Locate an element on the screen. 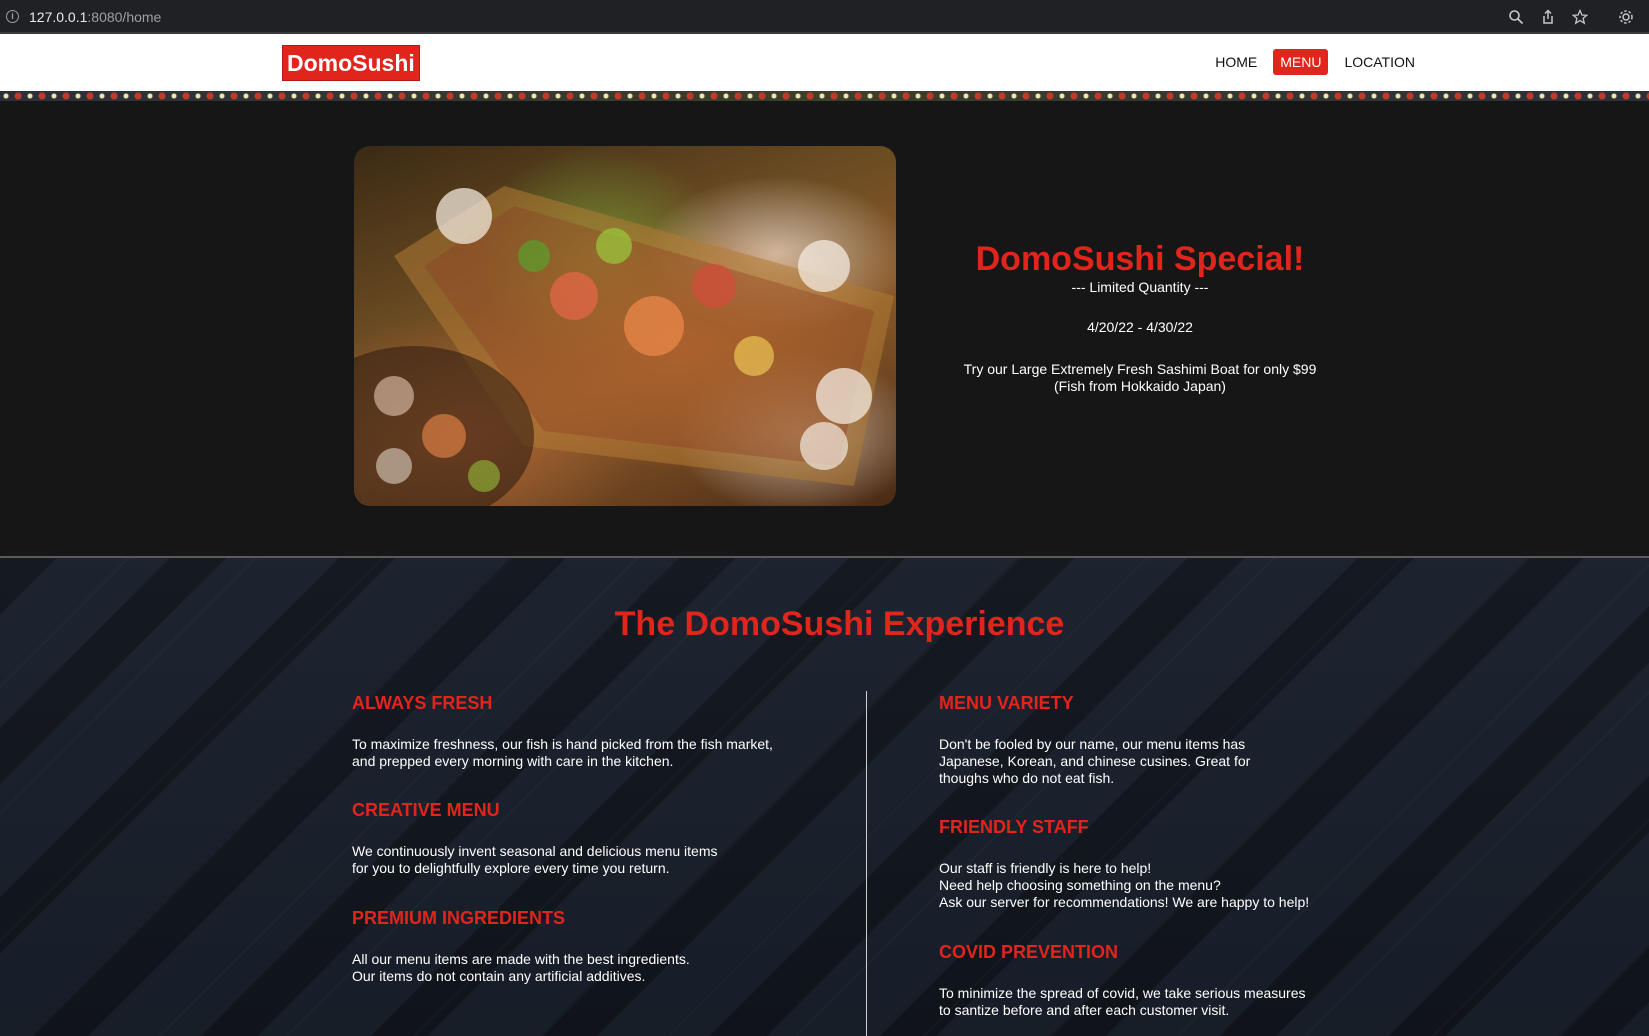  feature-heading: FRIENDLY STAFF is located at coordinates (1014, 827).